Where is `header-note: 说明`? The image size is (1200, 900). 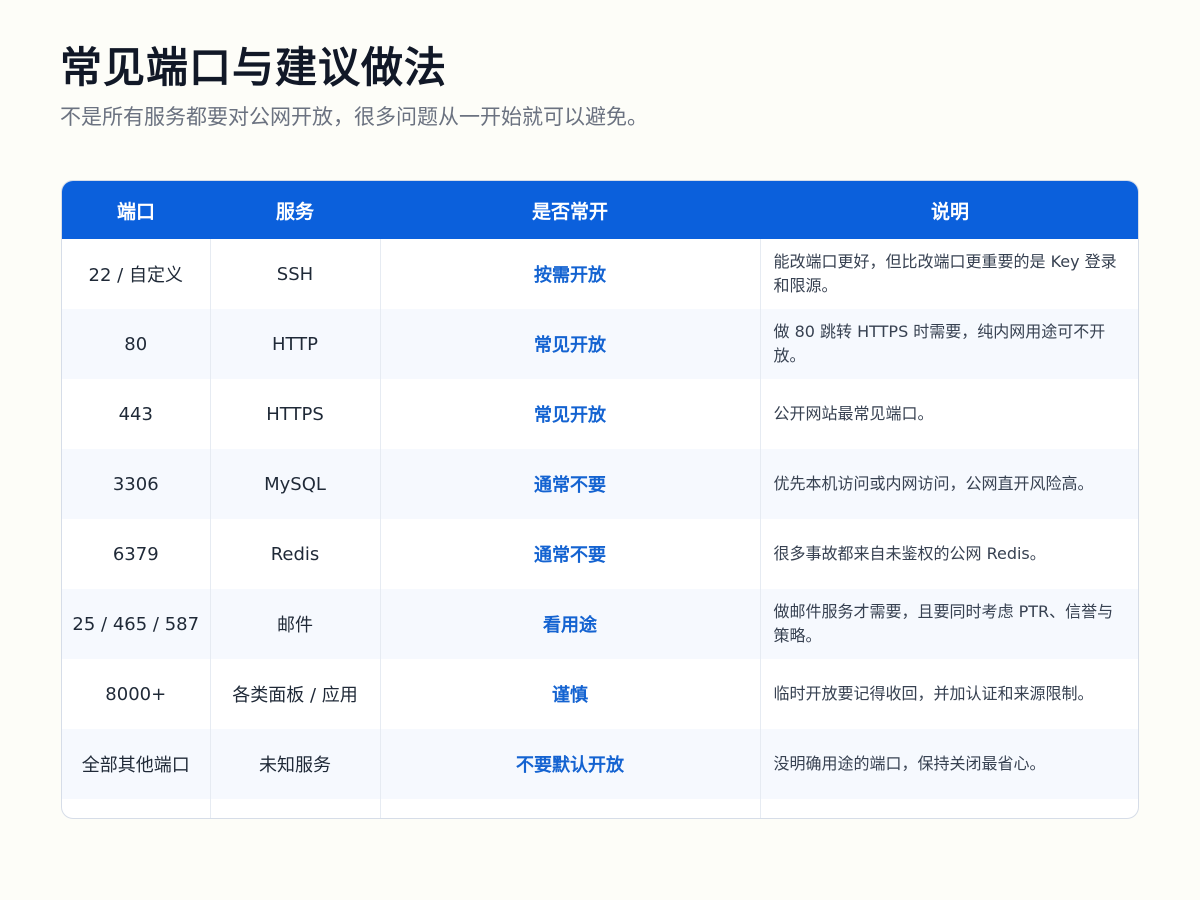 header-note: 说明 is located at coordinates (949, 211).